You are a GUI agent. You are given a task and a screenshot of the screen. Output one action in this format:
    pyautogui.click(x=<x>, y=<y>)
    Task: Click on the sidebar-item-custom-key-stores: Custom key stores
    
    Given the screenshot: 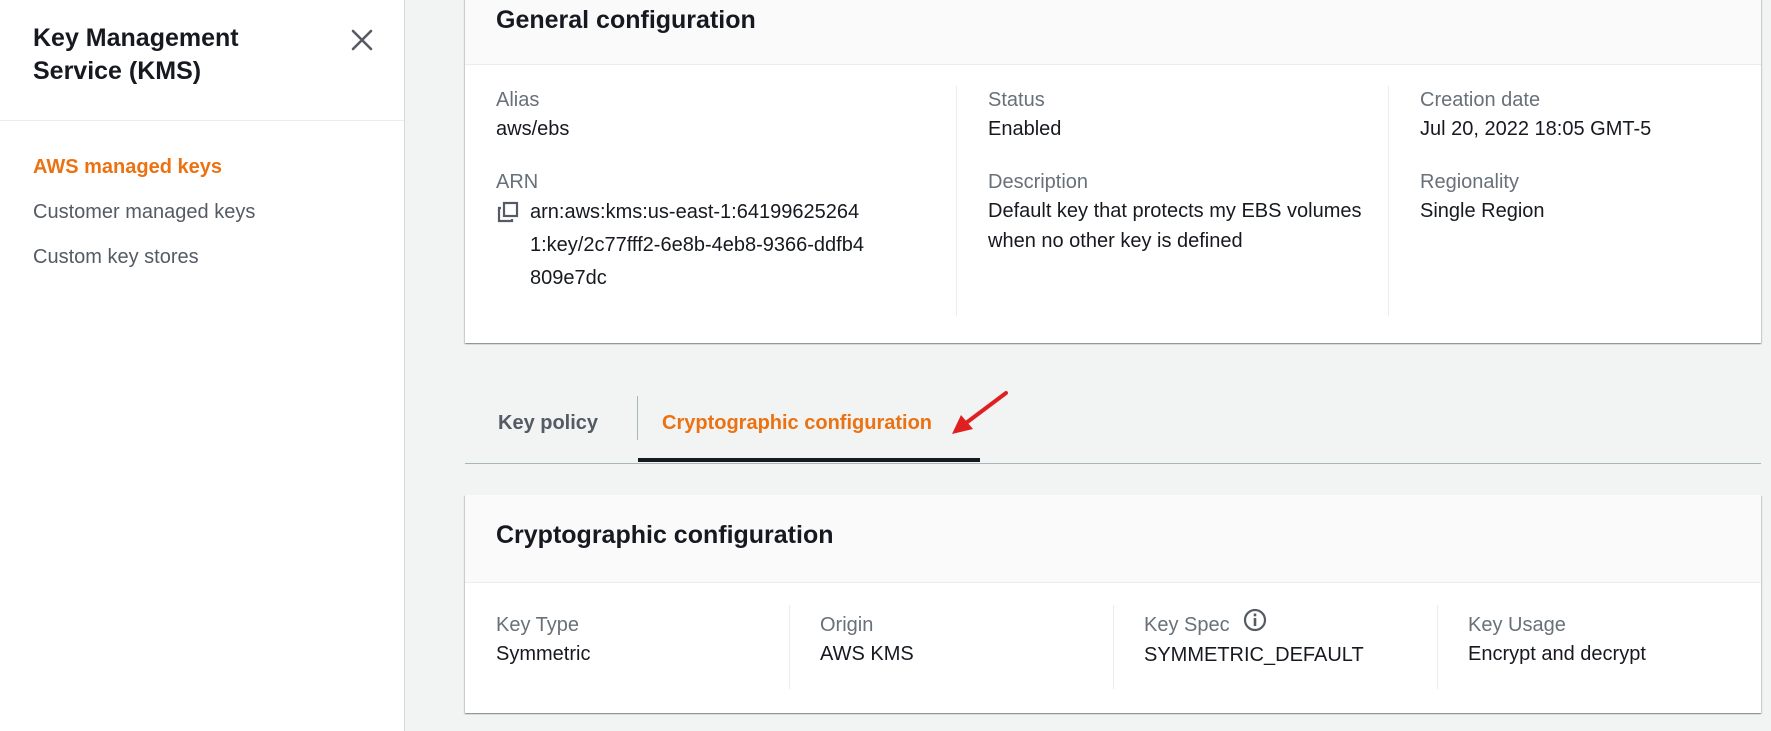 What is the action you would take?
    pyautogui.click(x=144, y=264)
    